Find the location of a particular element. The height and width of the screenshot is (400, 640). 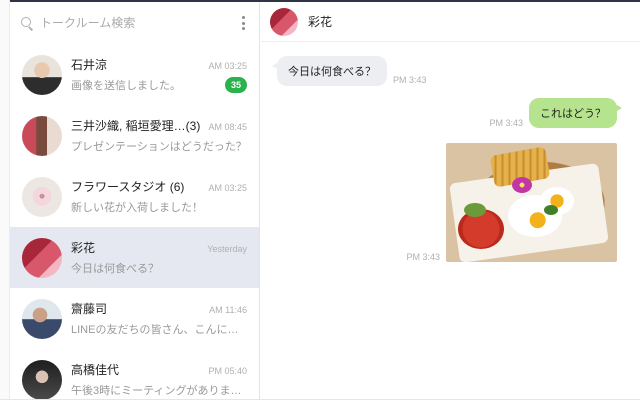

more-options-icon is located at coordinates (243, 23).